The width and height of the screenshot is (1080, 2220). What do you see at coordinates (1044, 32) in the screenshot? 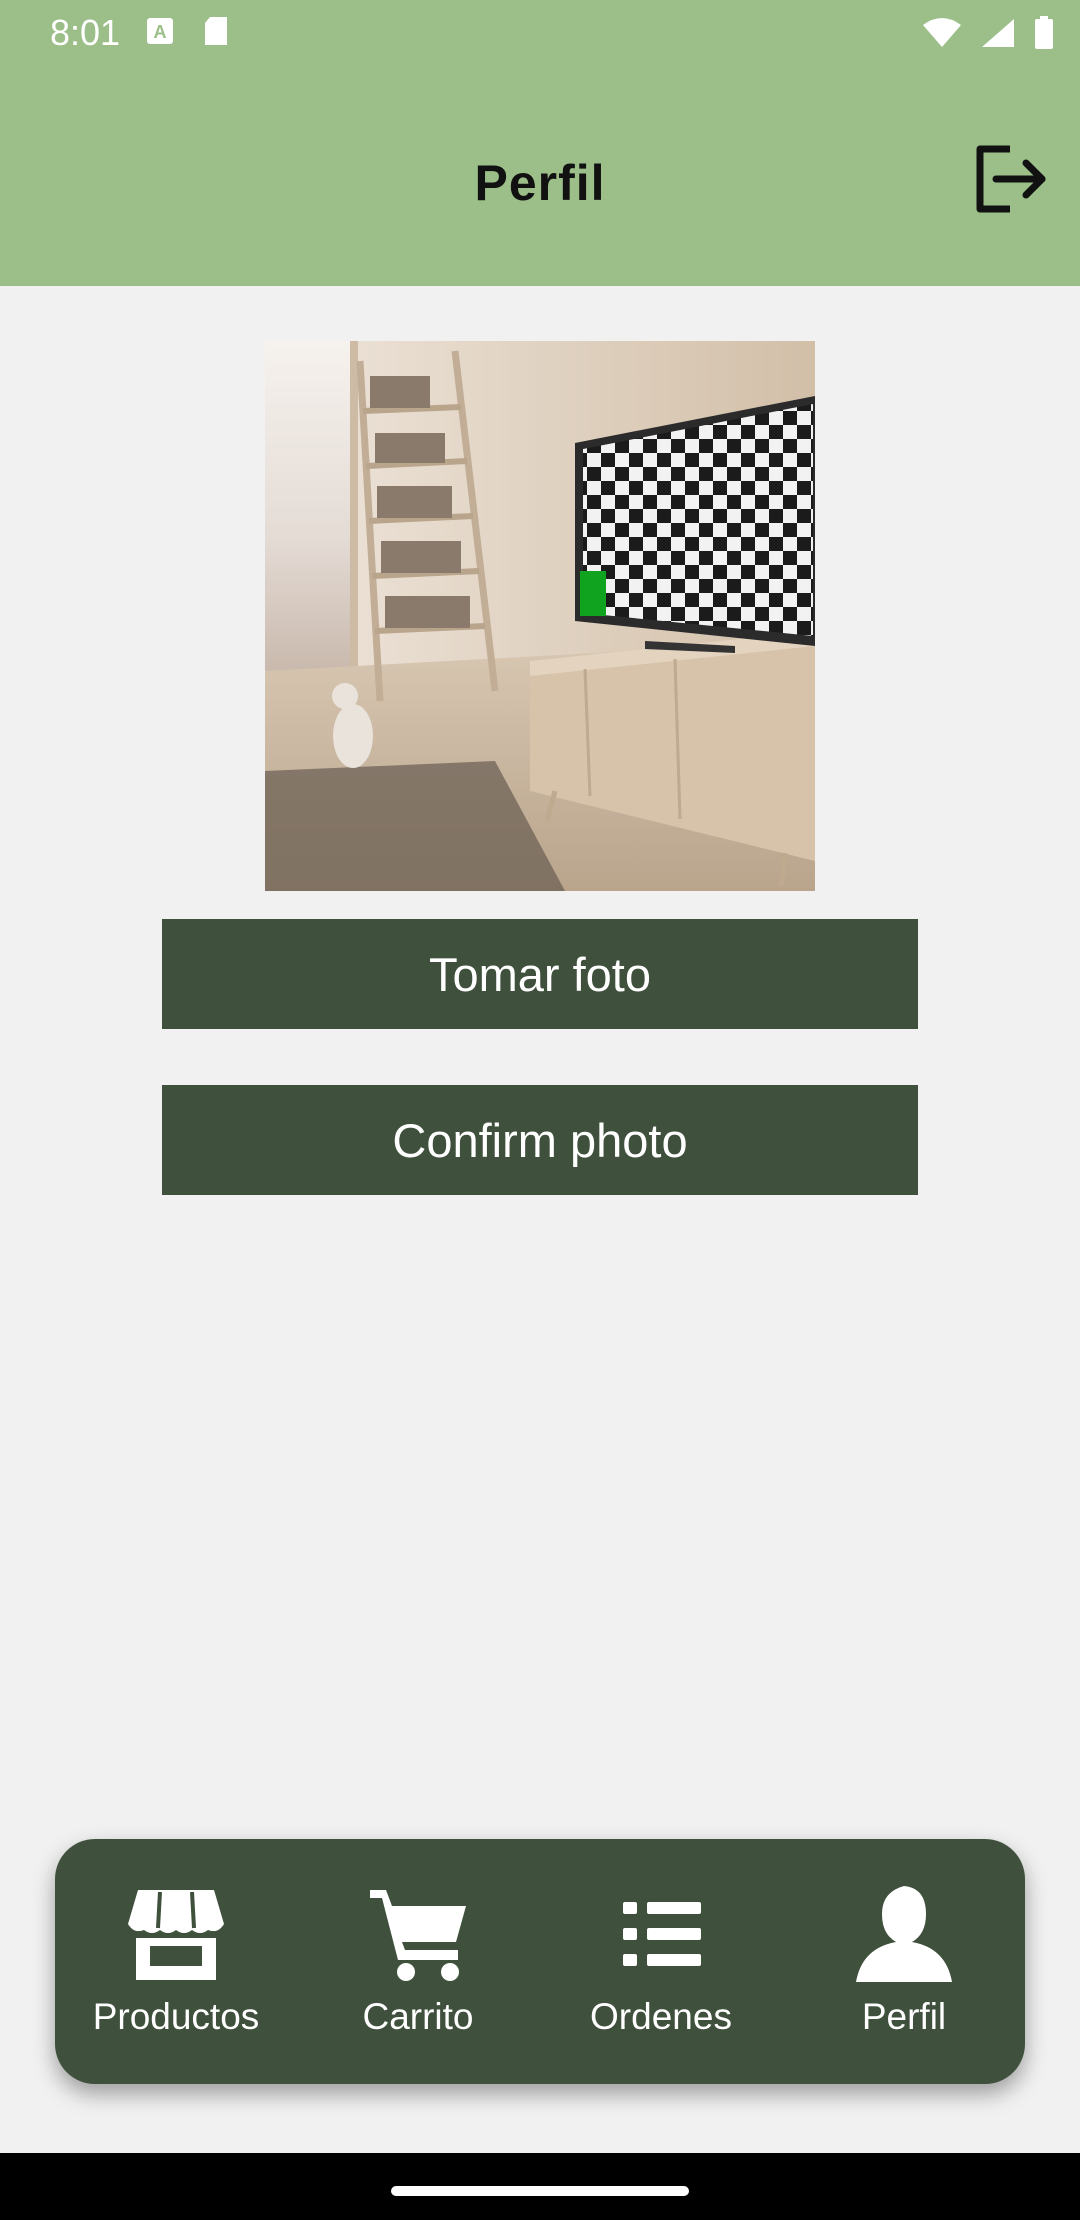
I see `battery-icon` at bounding box center [1044, 32].